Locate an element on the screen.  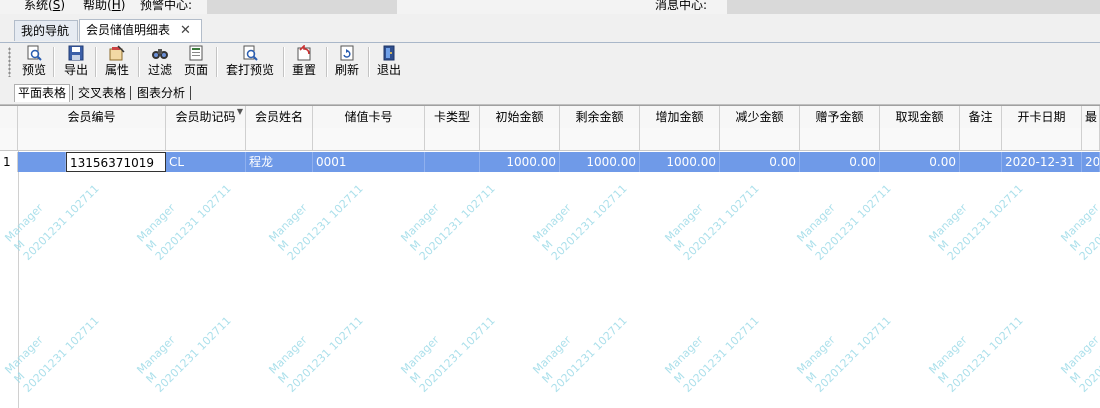
exit-label: 退出 is located at coordinates (388, 70).